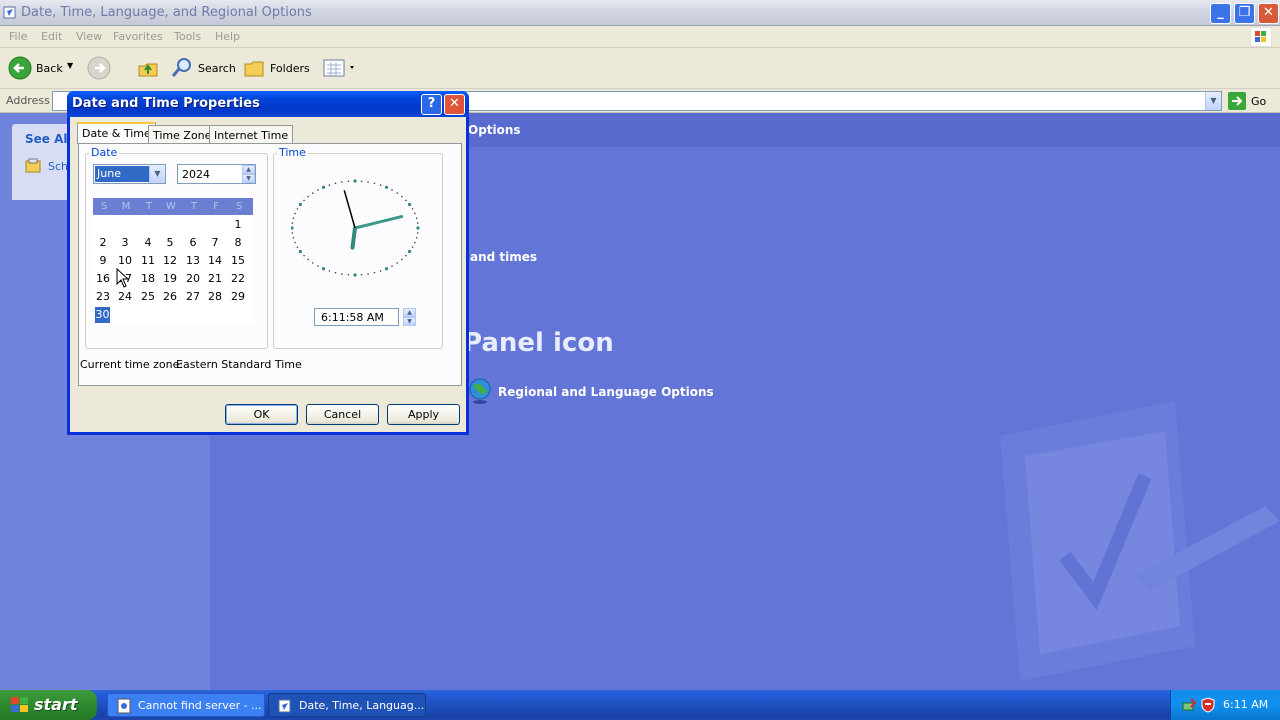 The width and height of the screenshot is (1280, 720). Describe the element at coordinates (454, 104) in the screenshot. I see `dialog-close-button: ✕` at that location.